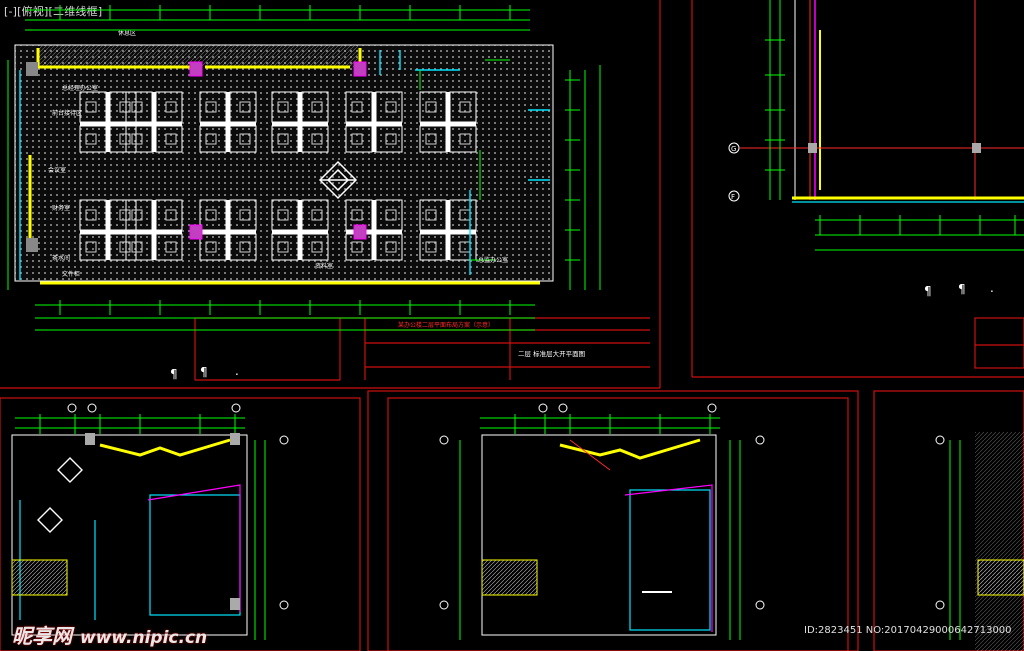  Describe the element at coordinates (551, 353) in the screenshot. I see `plan-title: 二层 标准层大开平面图` at that location.